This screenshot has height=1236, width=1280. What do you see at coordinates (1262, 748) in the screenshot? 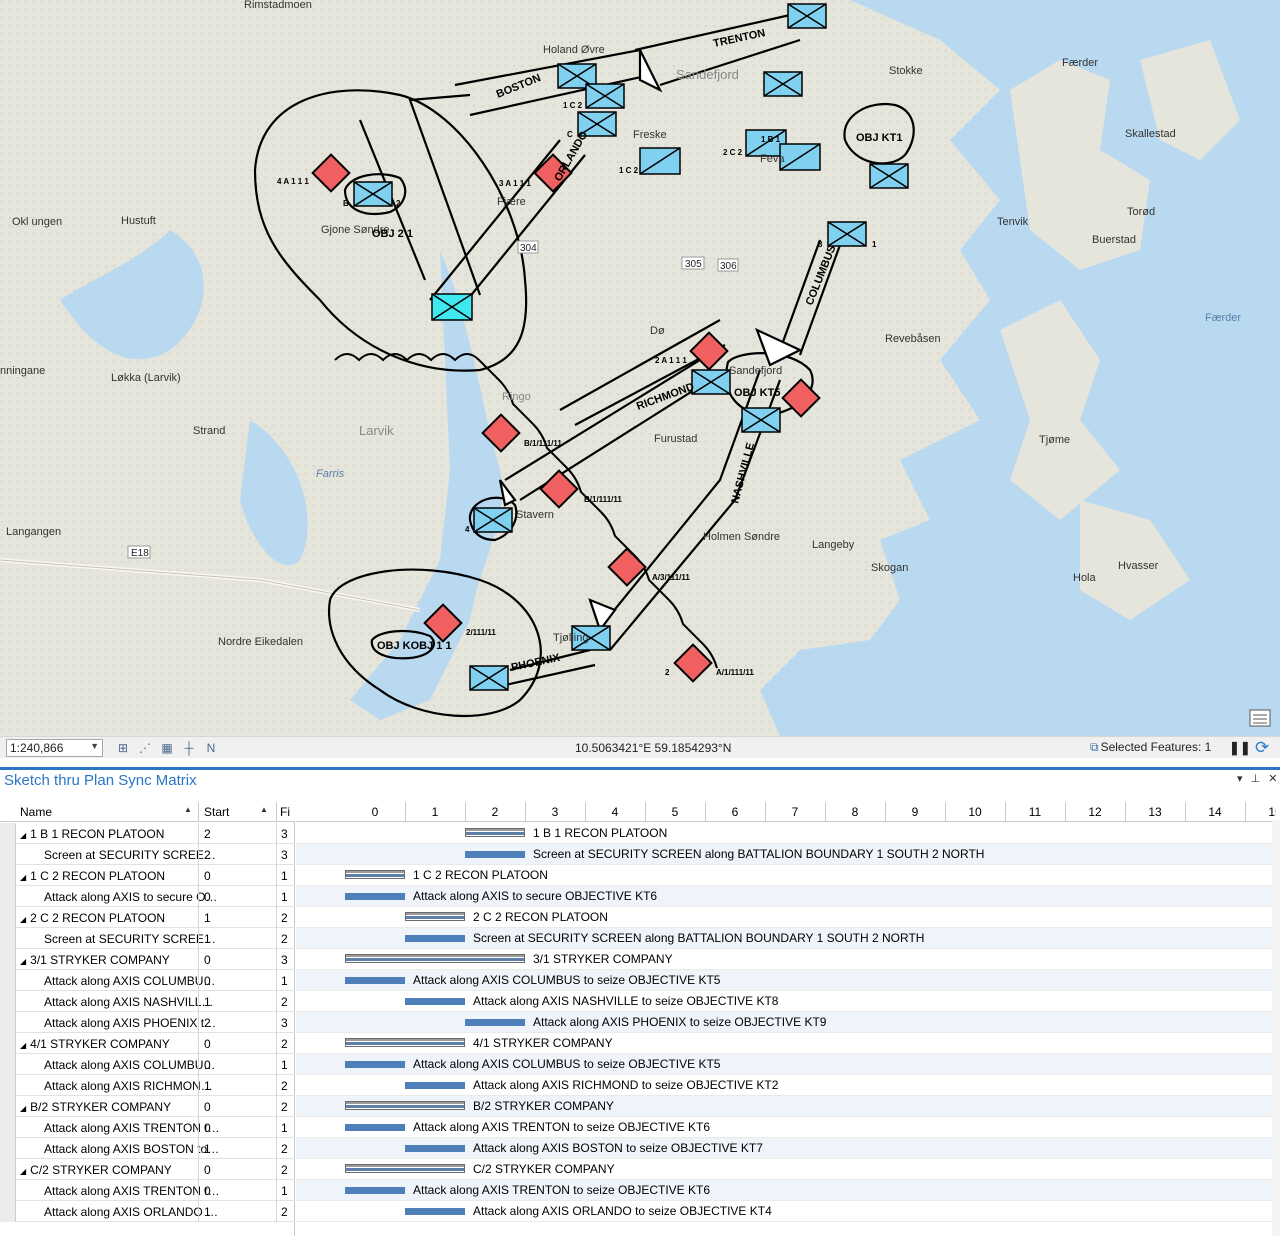
I see `refresh-icon: ⟳` at bounding box center [1262, 748].